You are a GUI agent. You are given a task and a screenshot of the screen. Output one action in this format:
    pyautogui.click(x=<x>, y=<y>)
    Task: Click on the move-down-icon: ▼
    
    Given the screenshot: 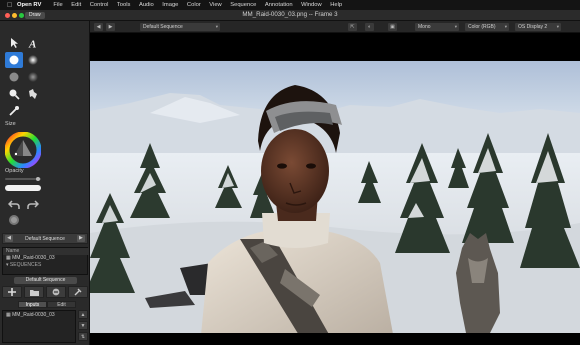 What is the action you would take?
    pyautogui.click(x=83, y=325)
    